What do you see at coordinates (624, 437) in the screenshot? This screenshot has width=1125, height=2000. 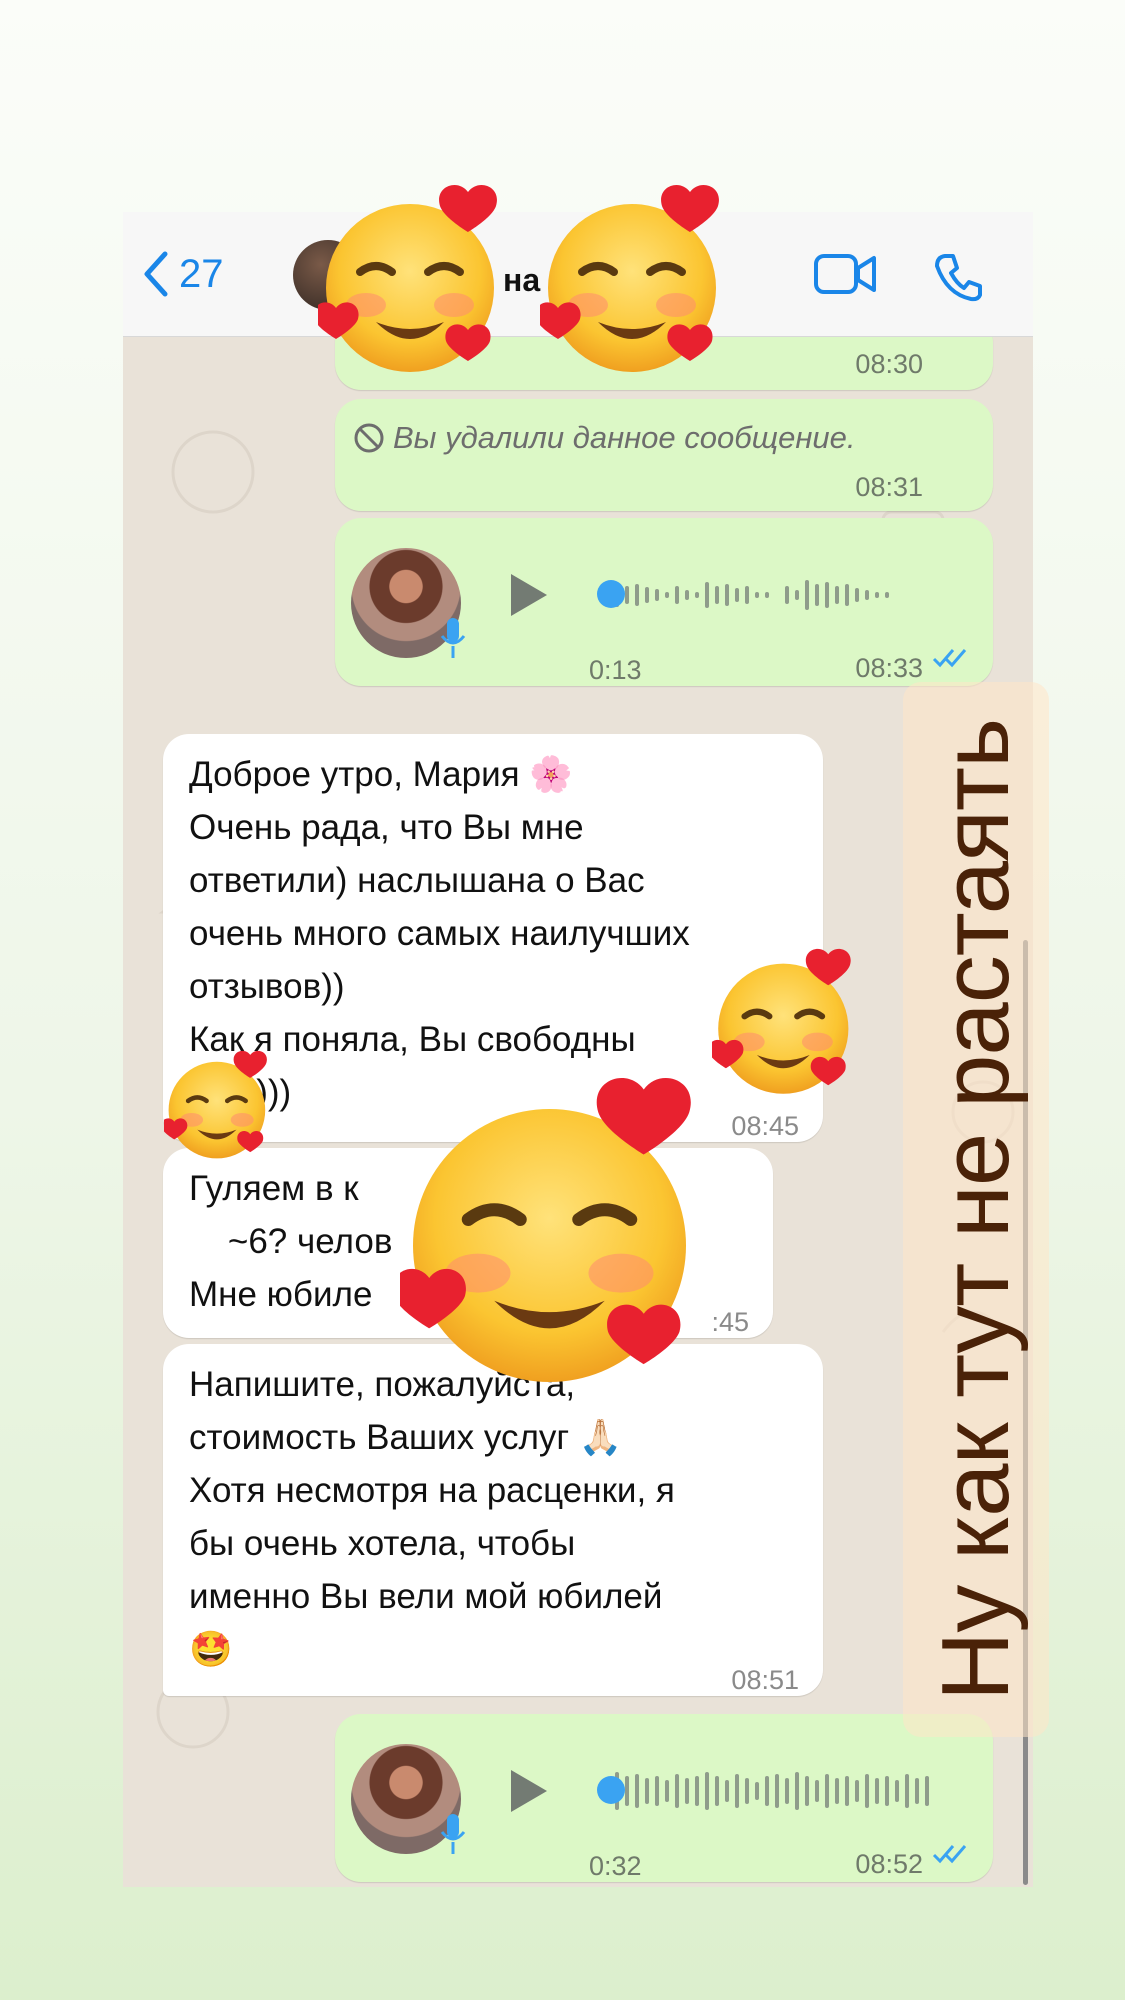 I see `deleted-message-text: Вы удалили данное сообщение.` at bounding box center [624, 437].